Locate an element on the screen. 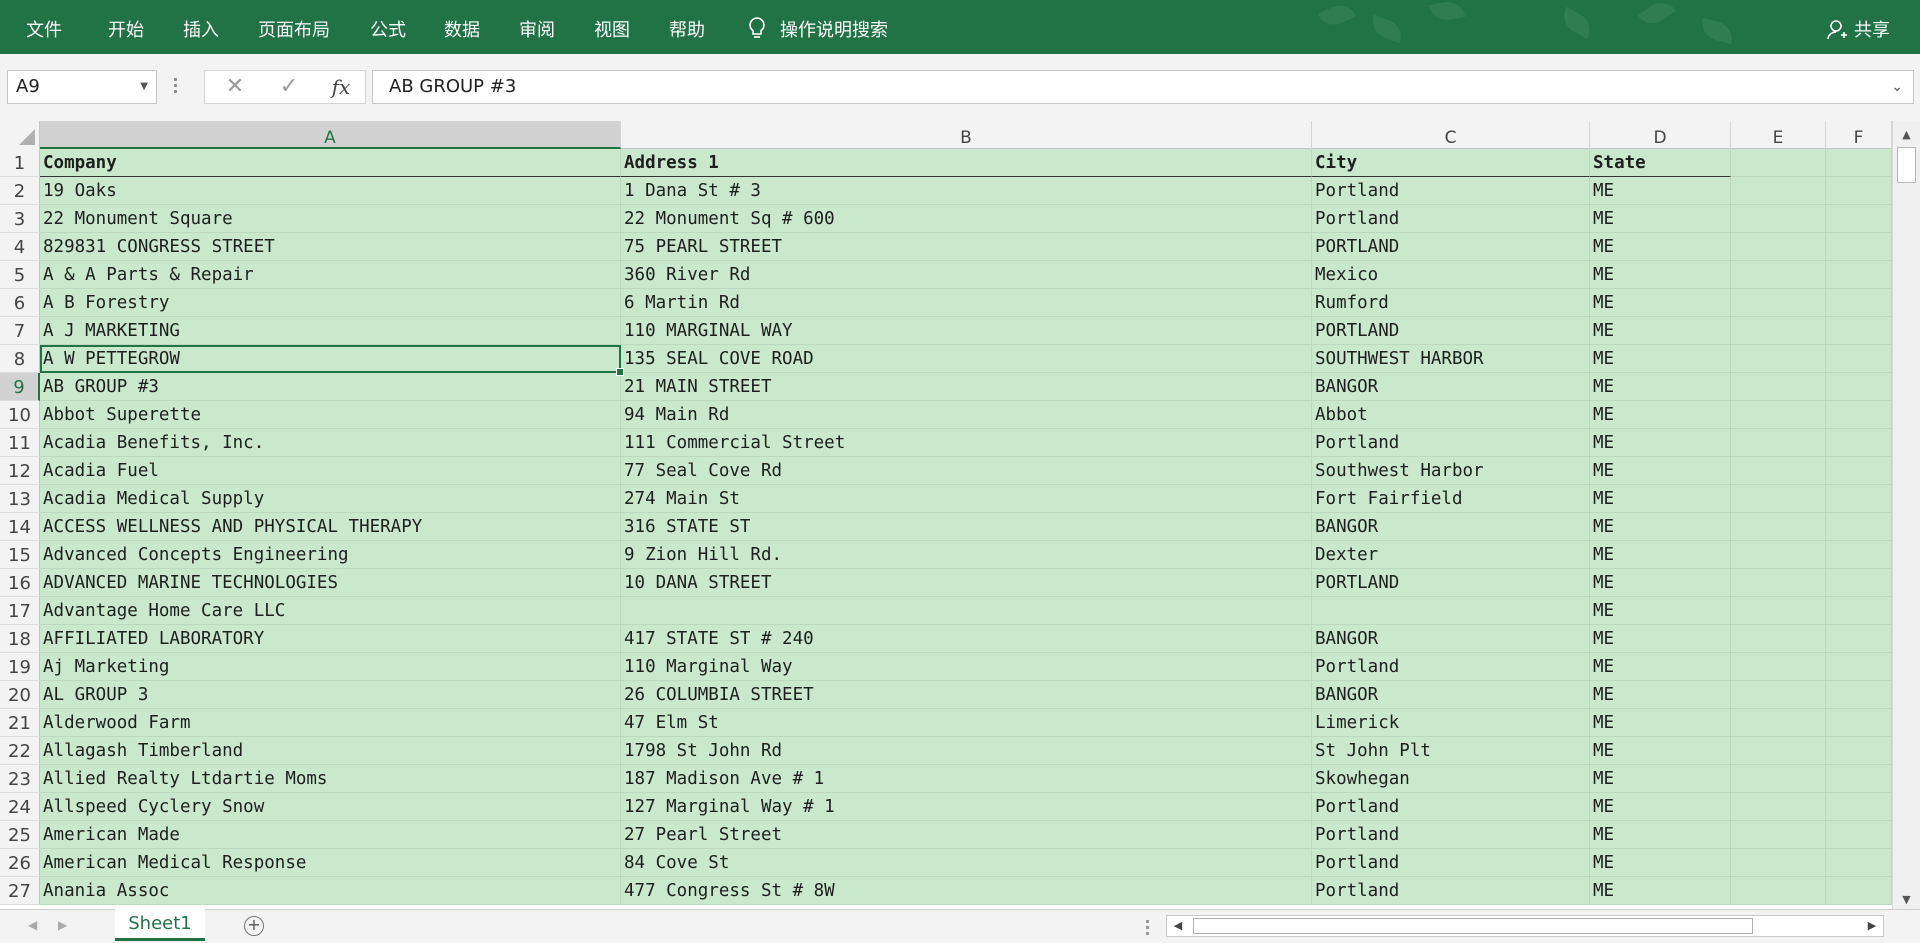 The width and height of the screenshot is (1920, 943). row-header: 22 is located at coordinates (20, 751).